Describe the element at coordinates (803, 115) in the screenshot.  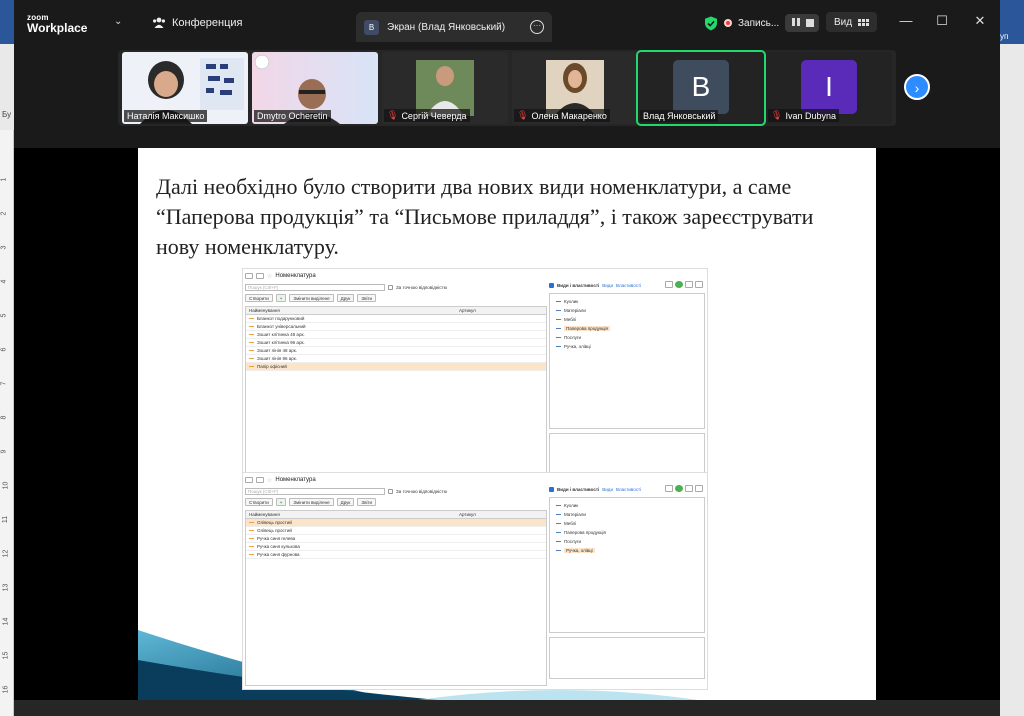
I see `participant-name-tag: 🎙 Ivan Dubyna` at that location.